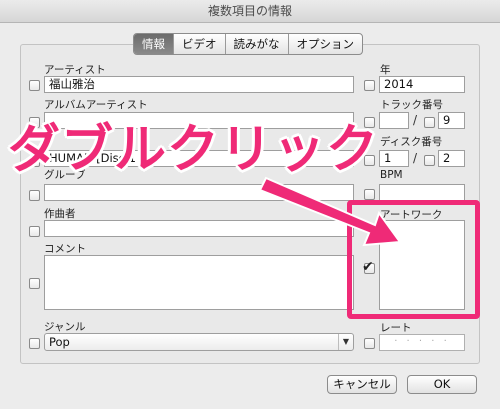  Describe the element at coordinates (330, 211) in the screenshot. I see `pointer-arrow-icon` at that location.